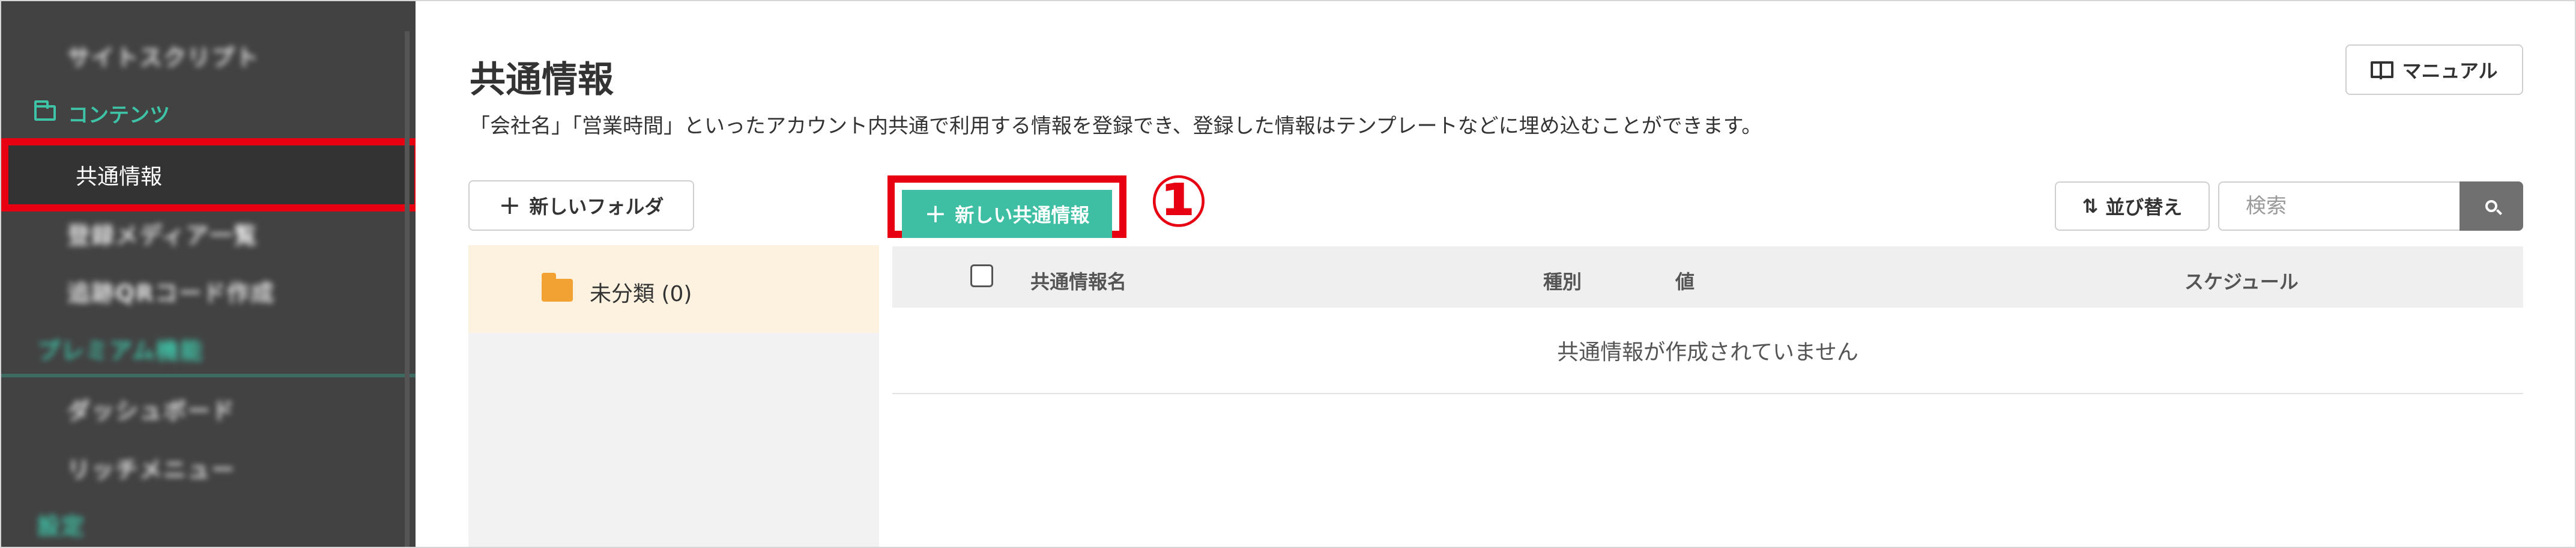 The width and height of the screenshot is (2576, 548). Describe the element at coordinates (407, 289) in the screenshot. I see `sidebar-scrollbar` at that location.